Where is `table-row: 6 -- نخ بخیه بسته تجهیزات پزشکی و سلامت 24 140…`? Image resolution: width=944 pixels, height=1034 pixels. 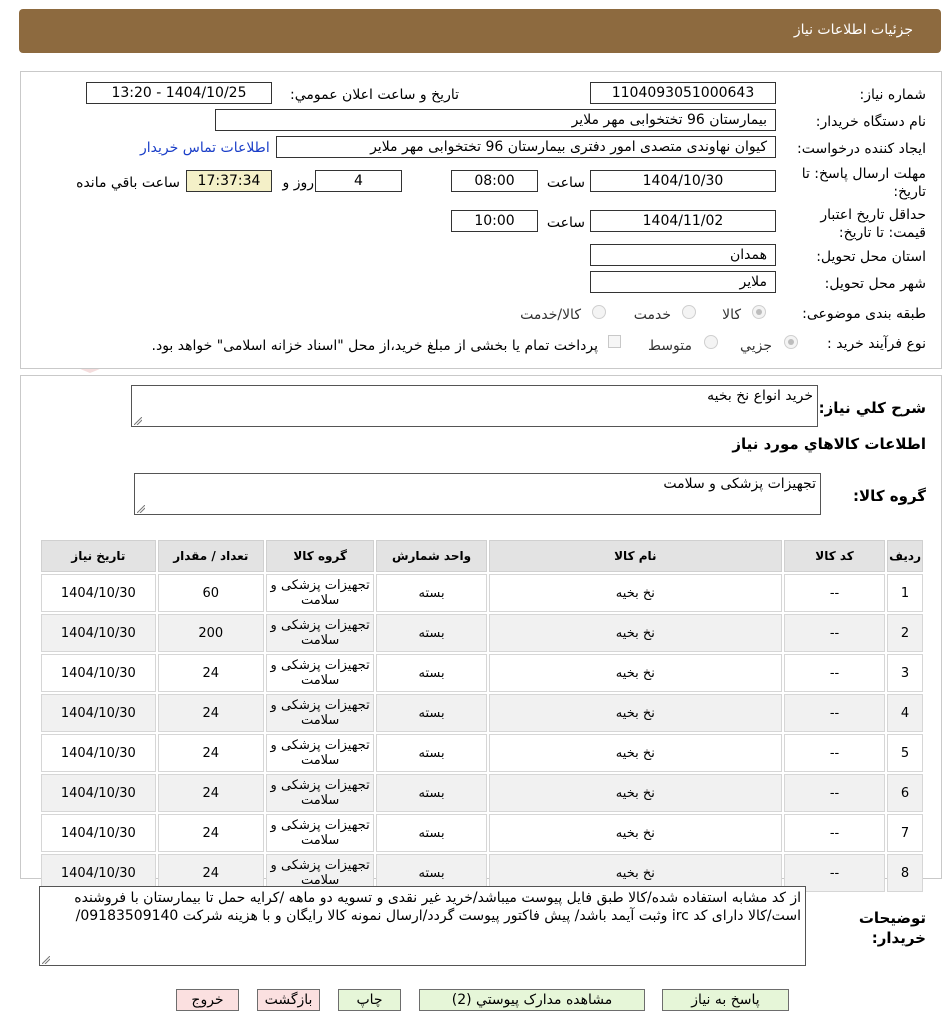 table-row: 6 -- نخ بخیه بسته تجهیزات پزشکی و سلامت 24 140… is located at coordinates (482, 793).